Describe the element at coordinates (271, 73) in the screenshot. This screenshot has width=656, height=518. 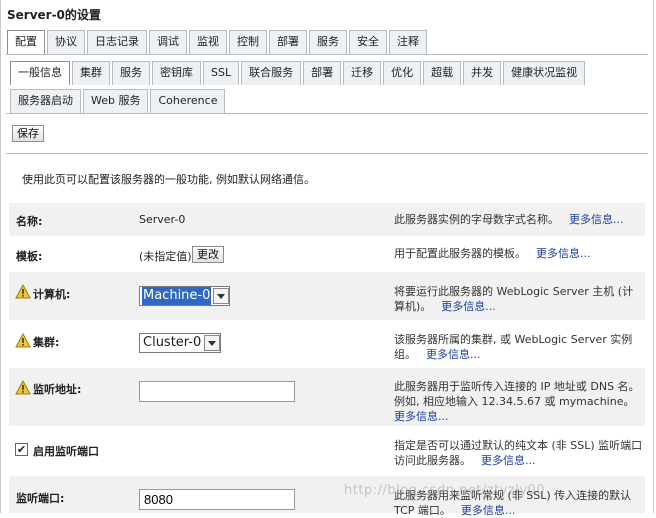
I see `secondary-tab-5: 联合服务` at that location.